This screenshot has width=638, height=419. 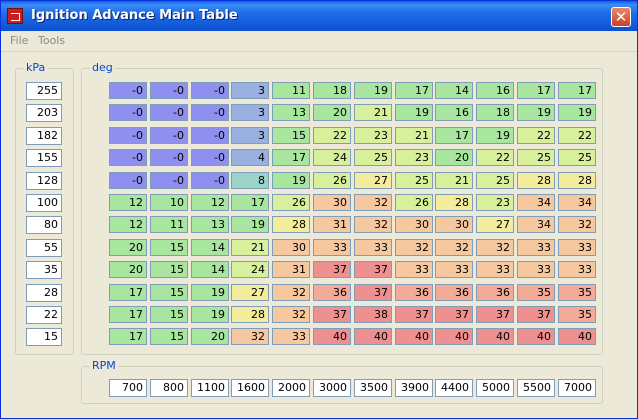 What do you see at coordinates (44, 203) in the screenshot?
I see `kpa-field: 100` at bounding box center [44, 203].